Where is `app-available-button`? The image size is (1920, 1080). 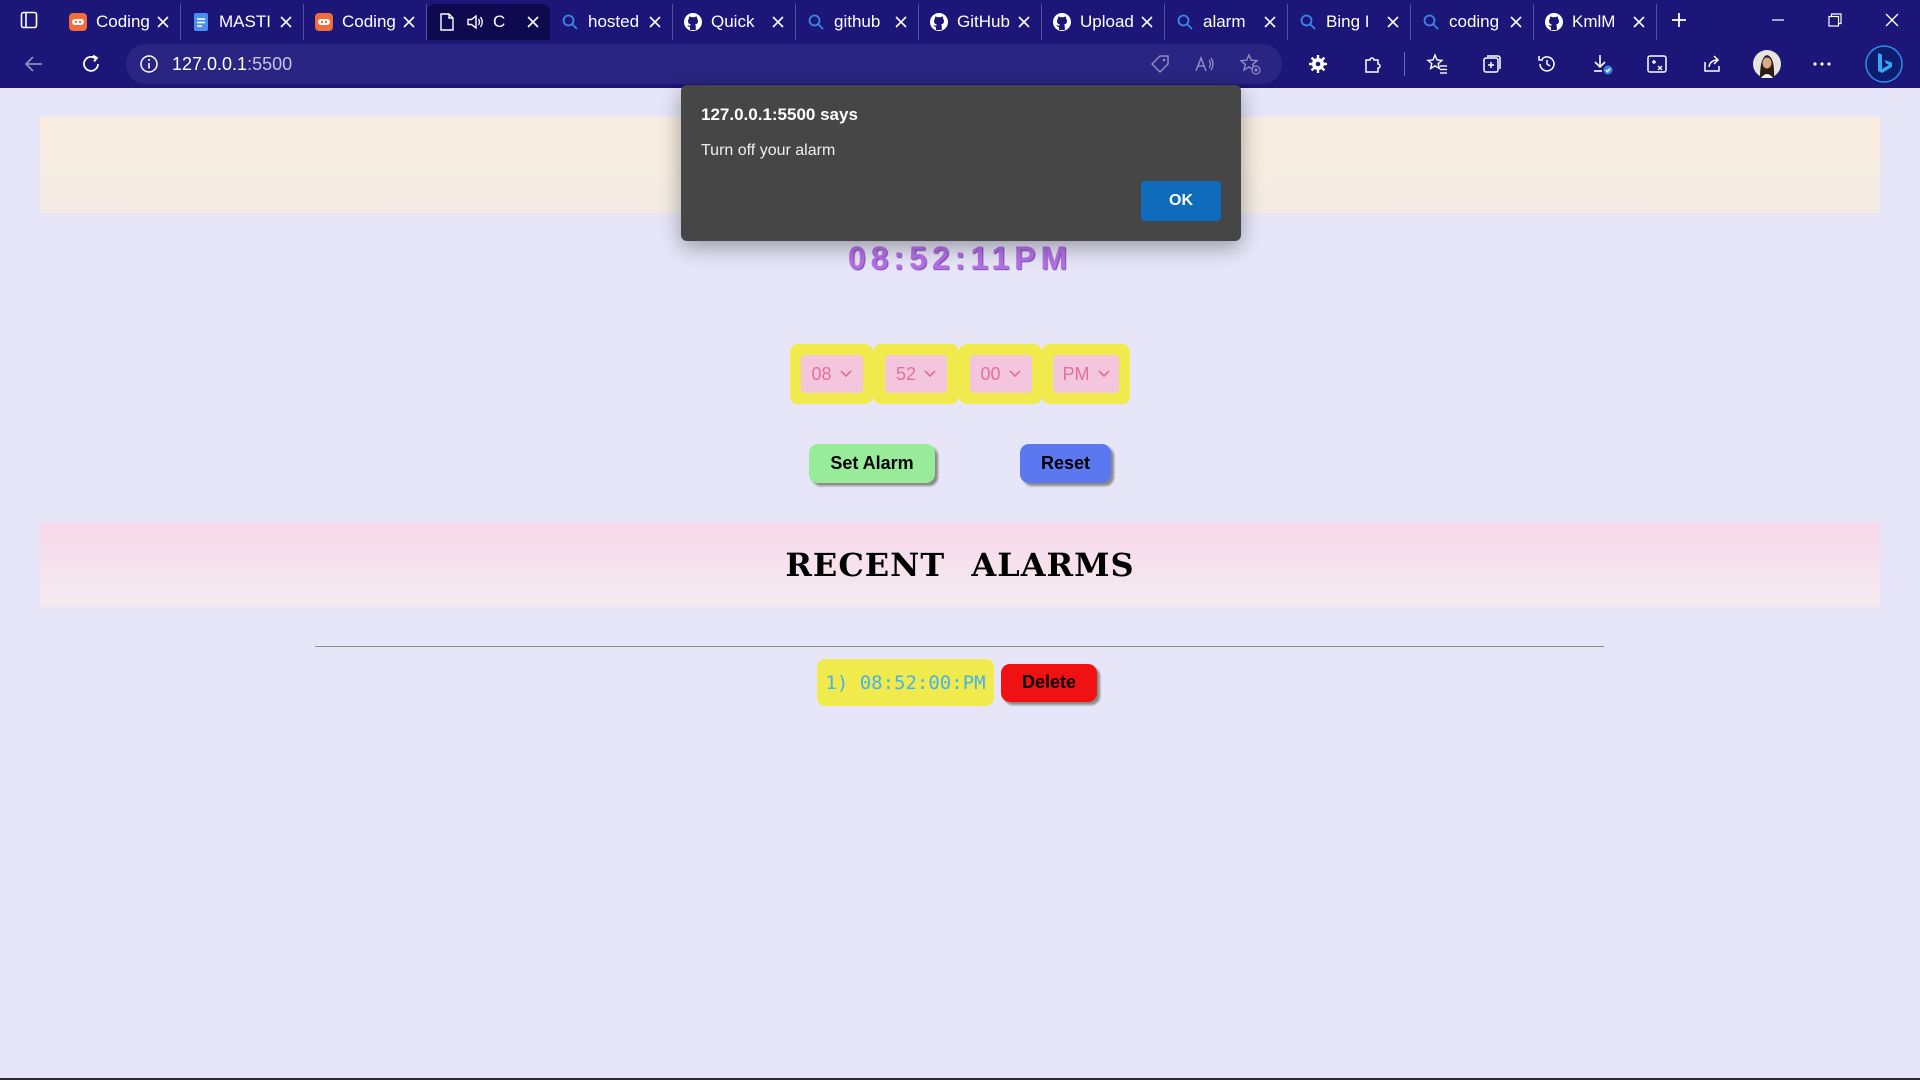
app-available-button is located at coordinates (1159, 64).